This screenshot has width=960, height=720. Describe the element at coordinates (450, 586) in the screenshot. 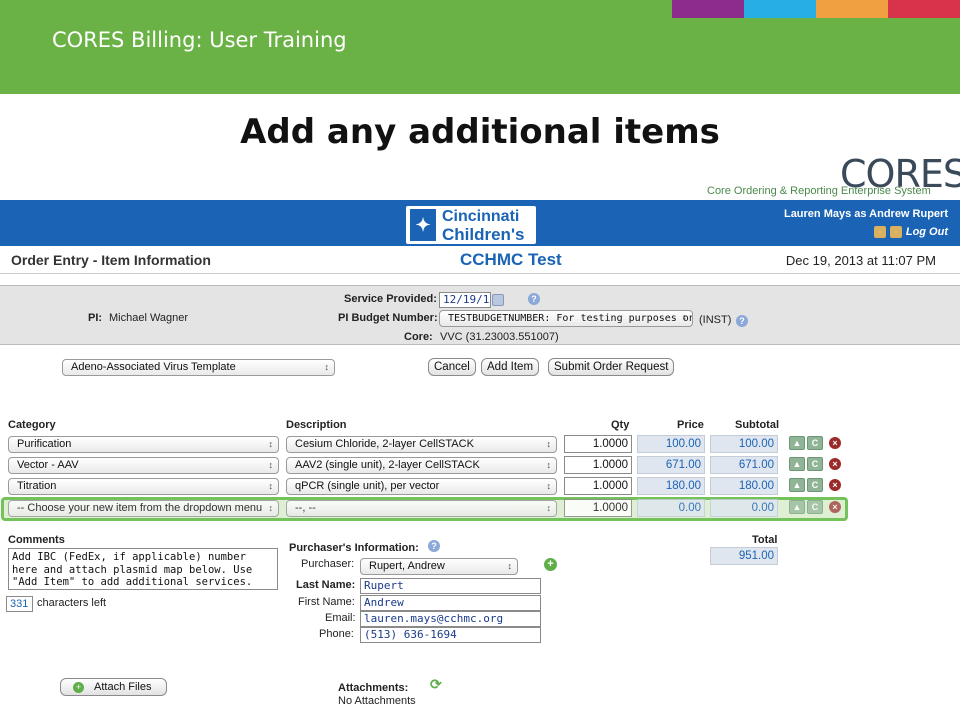

I see `last-name-field: Rupert` at that location.